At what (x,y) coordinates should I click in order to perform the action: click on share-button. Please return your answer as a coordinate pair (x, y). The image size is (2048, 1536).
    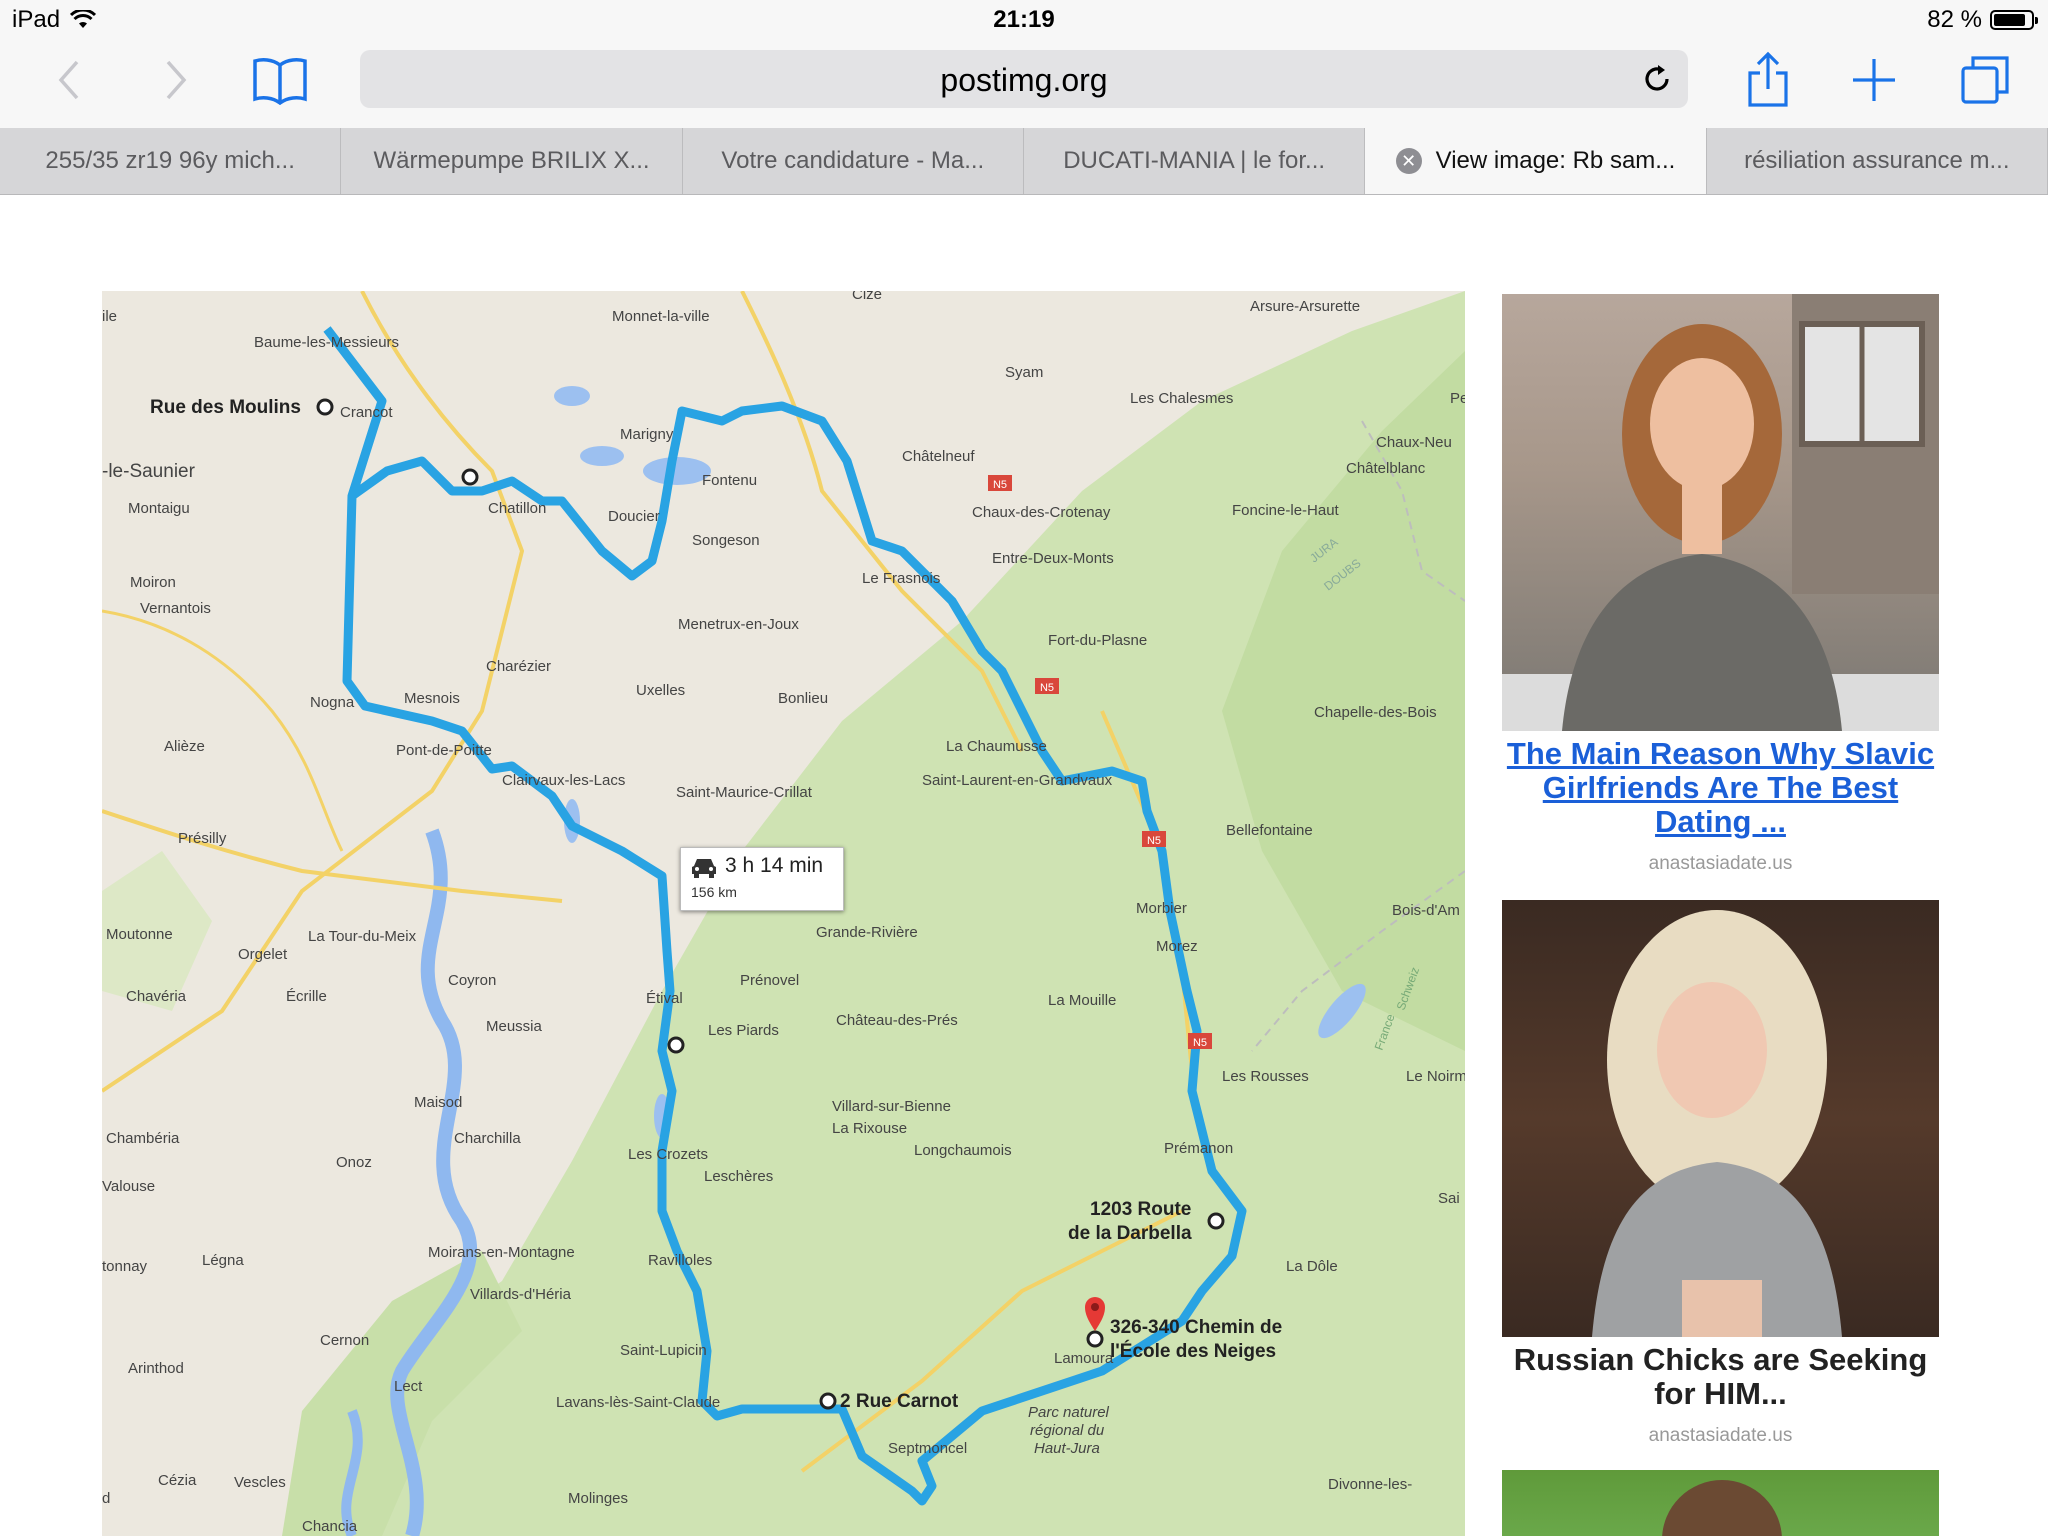
    Looking at the image, I should click on (1768, 80).